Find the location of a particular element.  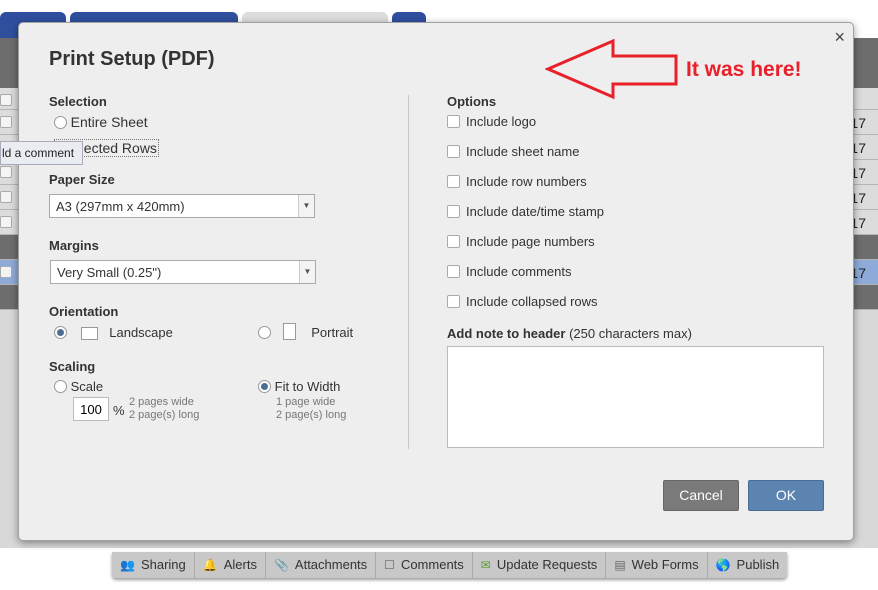

include-logo-checkbox: Include logo is located at coordinates (491, 121).